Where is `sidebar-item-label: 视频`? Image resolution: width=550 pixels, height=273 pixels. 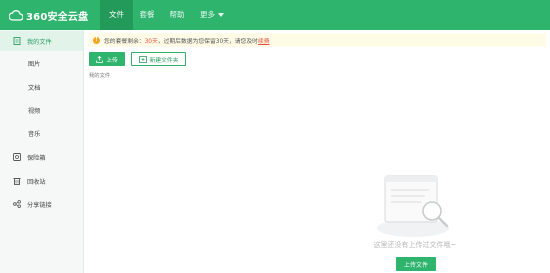 sidebar-item-label: 视频 is located at coordinates (34, 111).